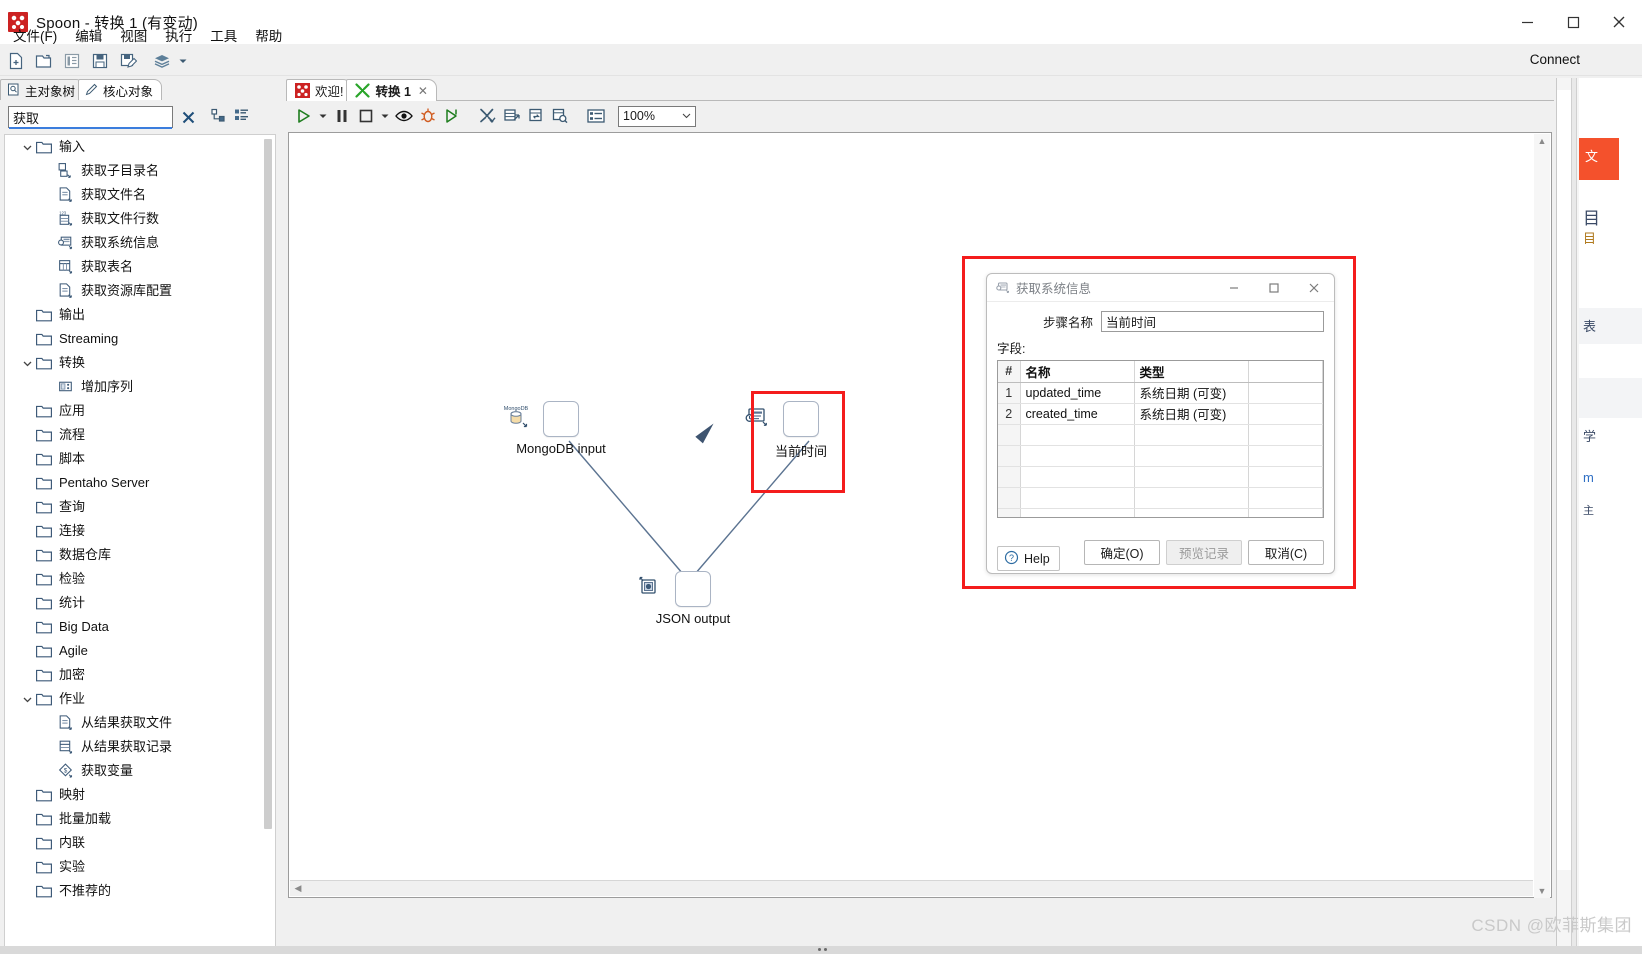 The height and width of the screenshot is (954, 1642). What do you see at coordinates (120, 89) in the screenshot?
I see `tab-core-objects: 核心对象` at bounding box center [120, 89].